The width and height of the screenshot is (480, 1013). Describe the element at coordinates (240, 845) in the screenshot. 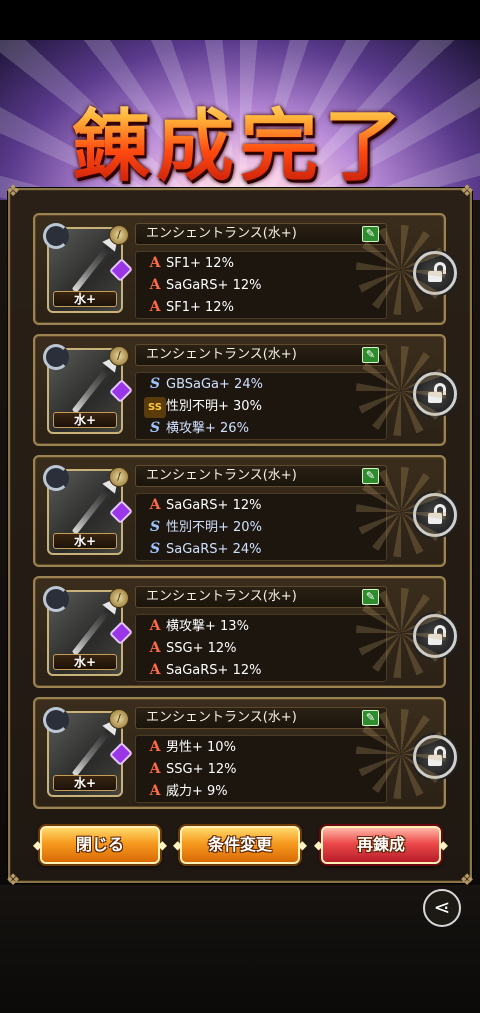

I see `change-conditions-button: 条件変更` at that location.